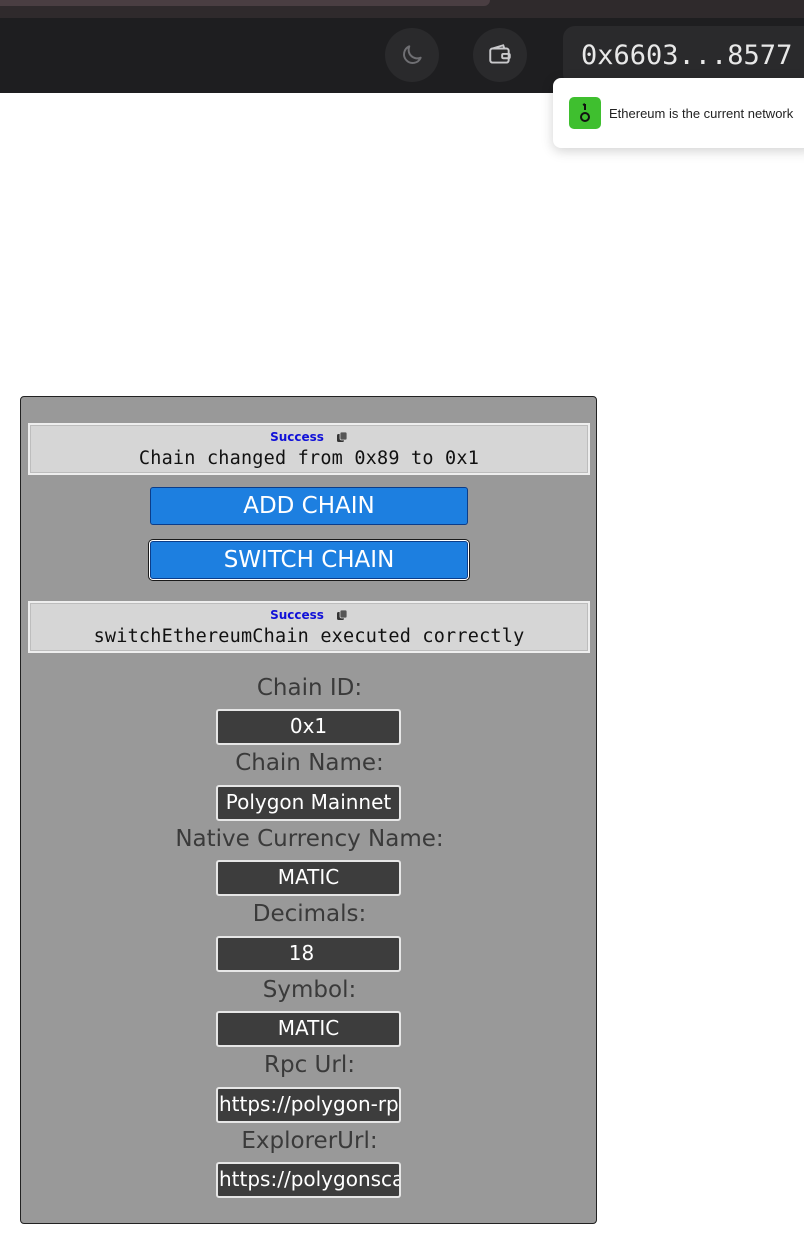 Image resolution: width=804 pixels, height=1246 pixels. What do you see at coordinates (308, 1029) in the screenshot?
I see `symbol-field: MATIC` at bounding box center [308, 1029].